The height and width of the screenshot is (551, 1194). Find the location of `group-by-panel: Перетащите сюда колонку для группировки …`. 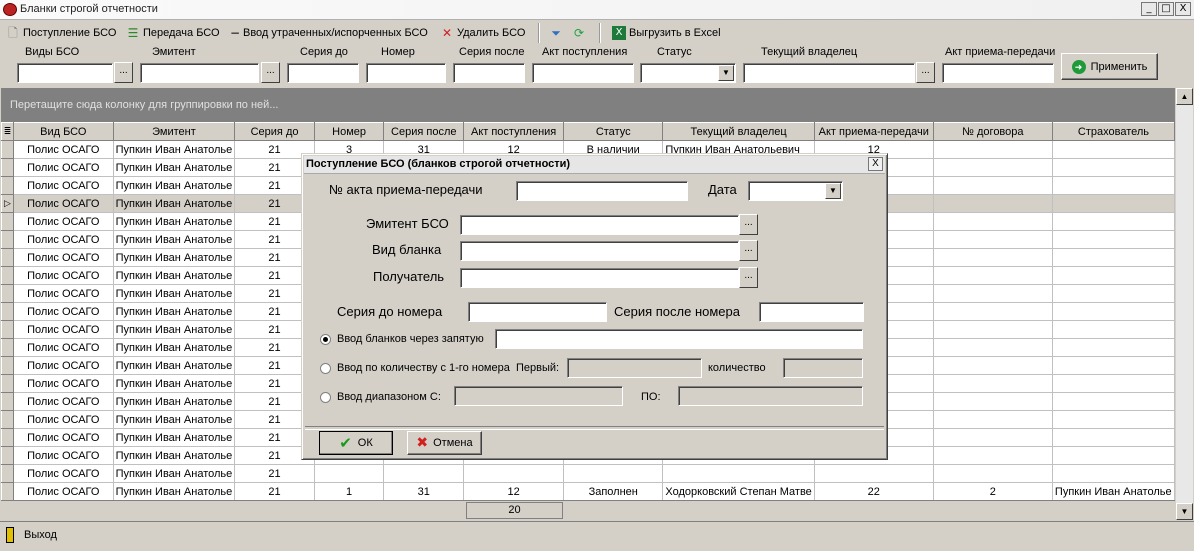

group-by-panel: Перетащите сюда колонку для группировки … is located at coordinates (588, 105).